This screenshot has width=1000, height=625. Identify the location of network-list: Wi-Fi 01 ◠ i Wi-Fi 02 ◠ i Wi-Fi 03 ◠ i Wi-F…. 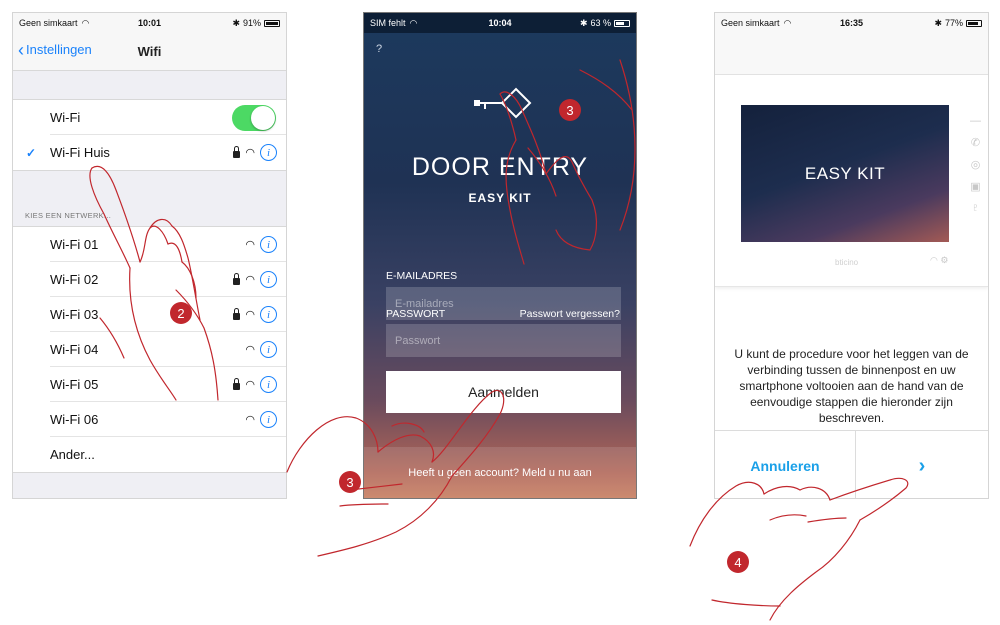
(149, 349).